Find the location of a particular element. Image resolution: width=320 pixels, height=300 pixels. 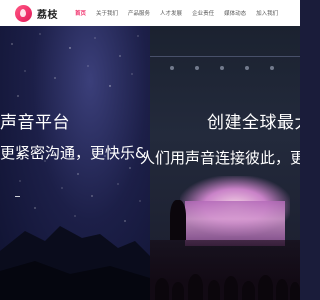

camera-operator-silhouette is located at coordinates (178, 220).